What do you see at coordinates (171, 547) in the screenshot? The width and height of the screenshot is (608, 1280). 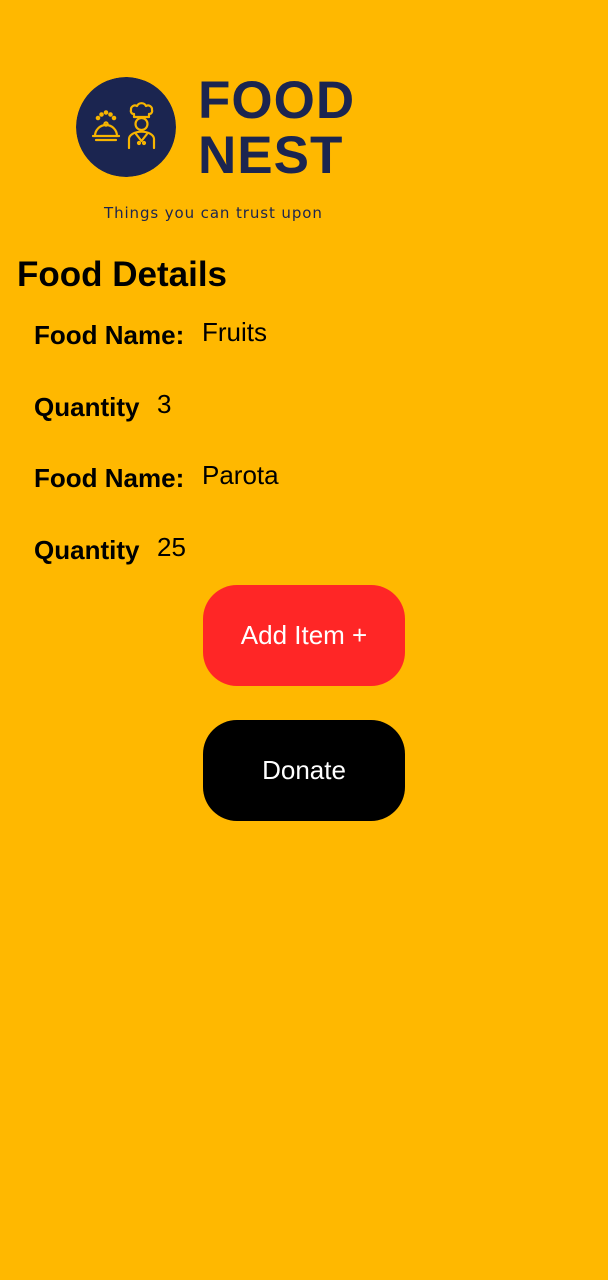 I see `quantity-value: 25` at bounding box center [171, 547].